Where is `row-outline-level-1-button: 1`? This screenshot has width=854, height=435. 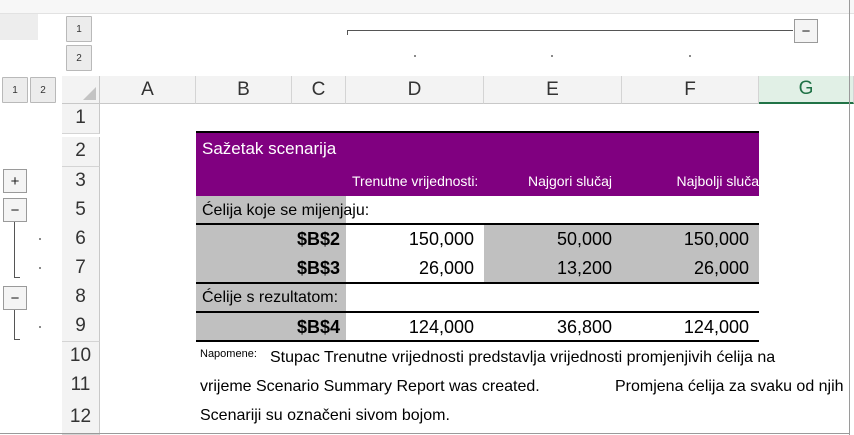
row-outline-level-1-button: 1 is located at coordinates (15, 90).